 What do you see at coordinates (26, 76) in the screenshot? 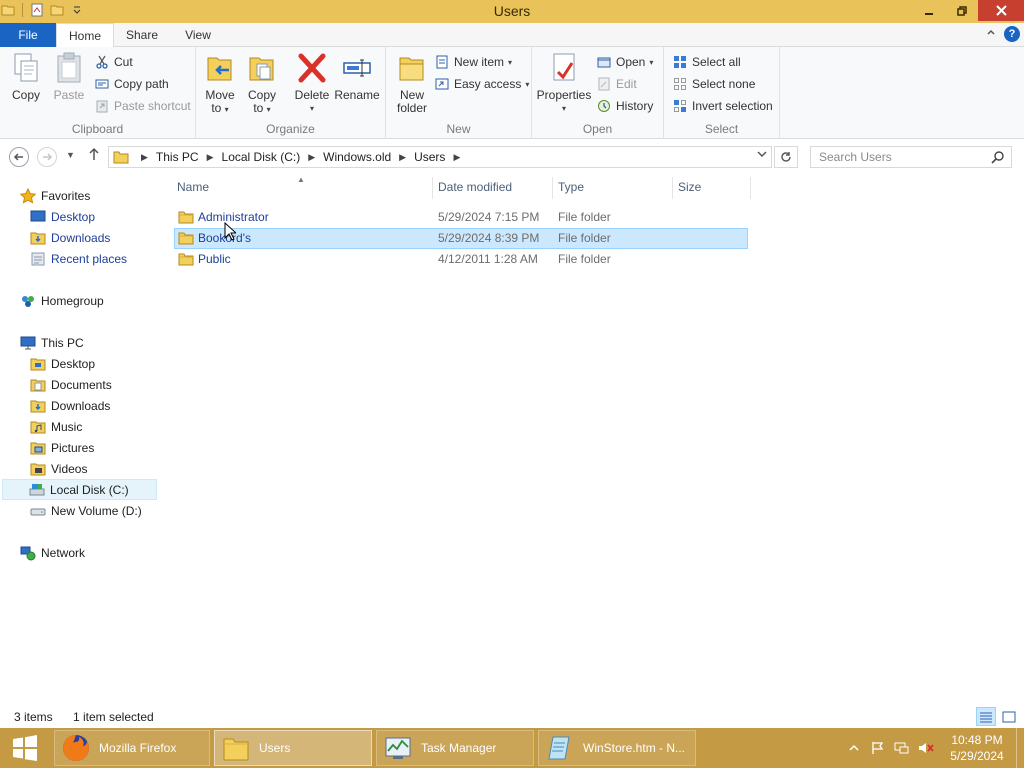
I see `copy-button: Copy` at bounding box center [26, 76].